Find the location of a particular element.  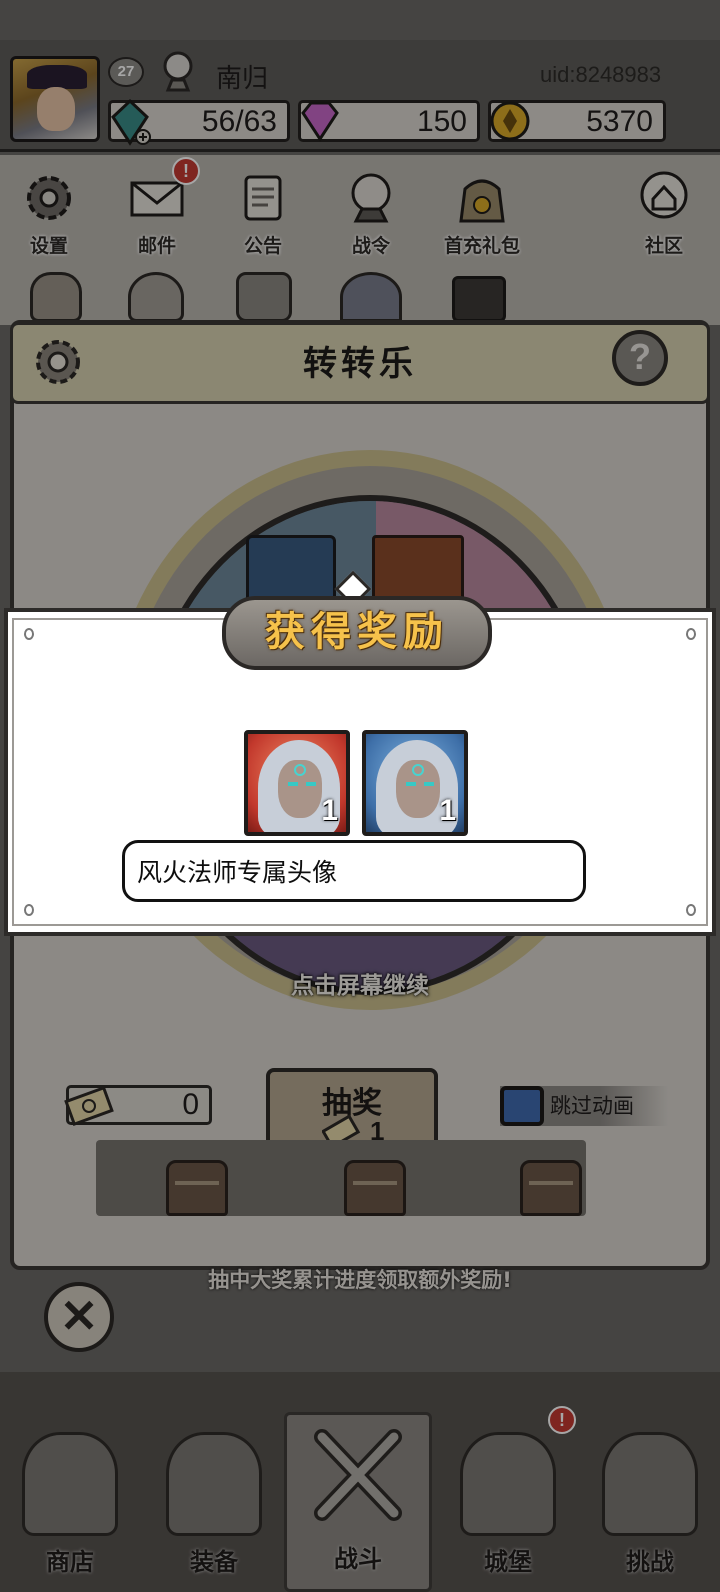

reward-title: 获得奖励 is located at coordinates (357, 631).